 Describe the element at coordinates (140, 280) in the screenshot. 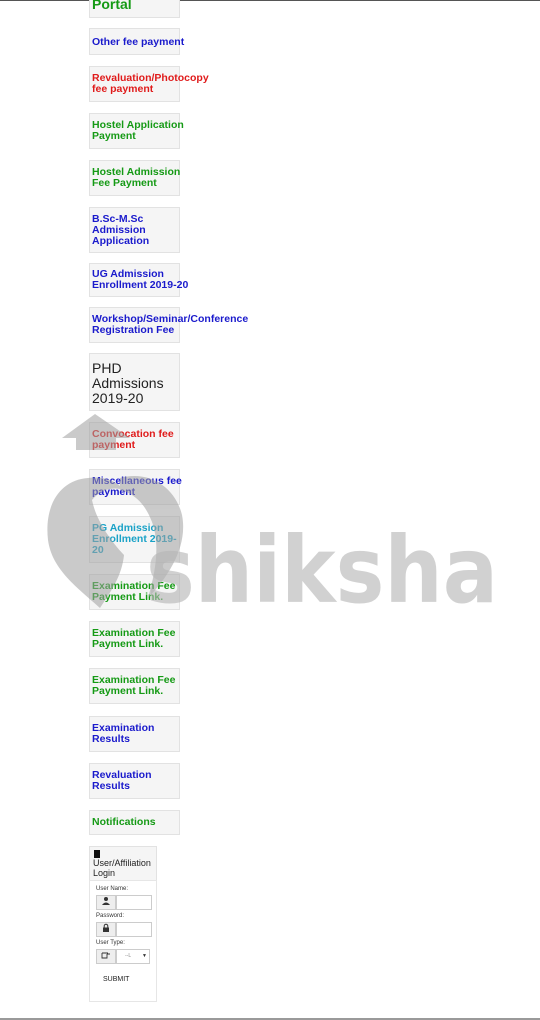

I see `link-ug-admission-enrollment: UG Admission Enrollment 2019-20` at that location.